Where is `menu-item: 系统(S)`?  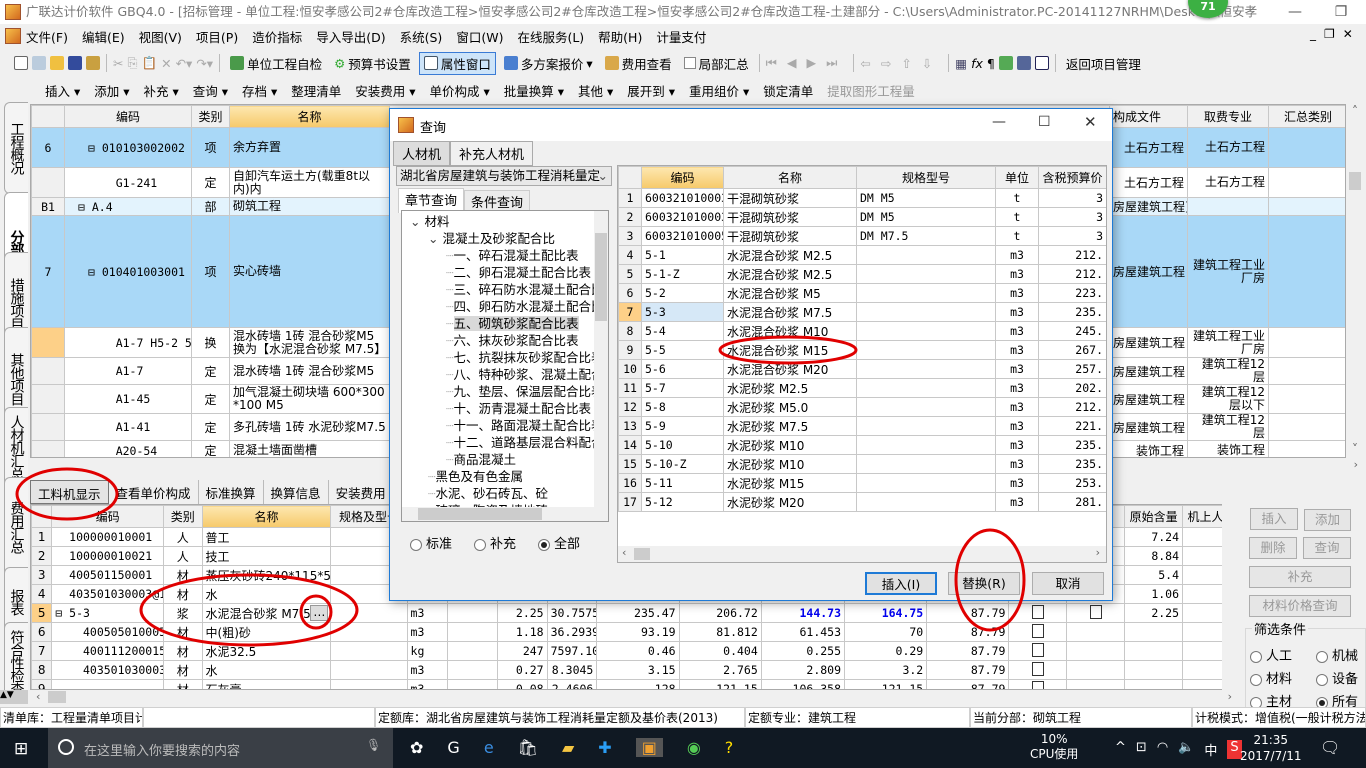 menu-item: 系统(S) is located at coordinates (421, 36).